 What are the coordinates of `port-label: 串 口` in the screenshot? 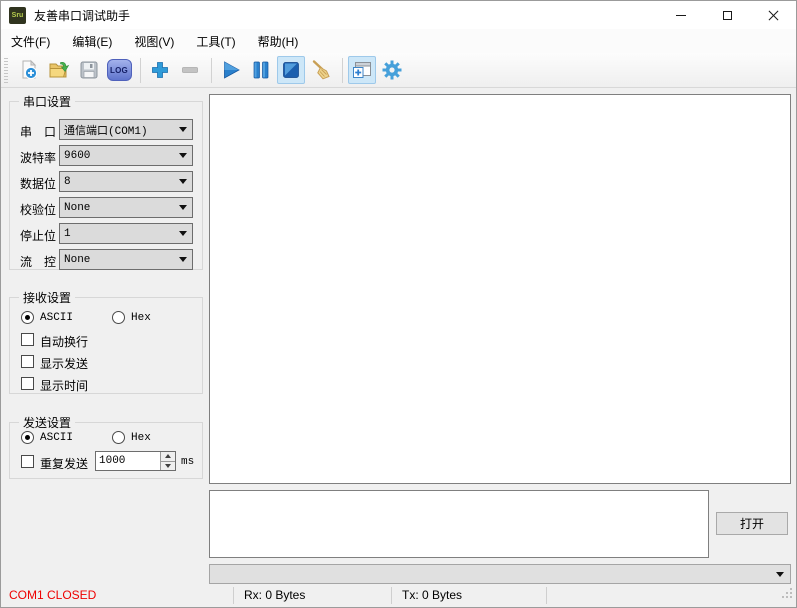 It's located at (38, 132).